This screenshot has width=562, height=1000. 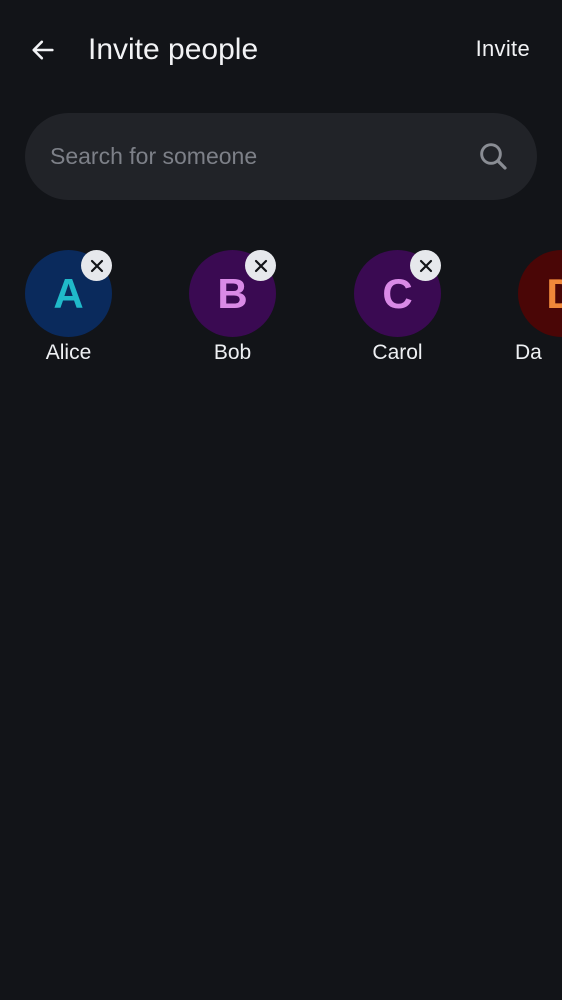 What do you see at coordinates (232, 293) in the screenshot?
I see `avatar-initial: B` at bounding box center [232, 293].